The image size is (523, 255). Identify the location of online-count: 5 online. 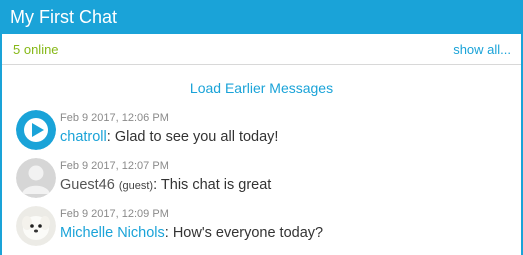
(36, 49).